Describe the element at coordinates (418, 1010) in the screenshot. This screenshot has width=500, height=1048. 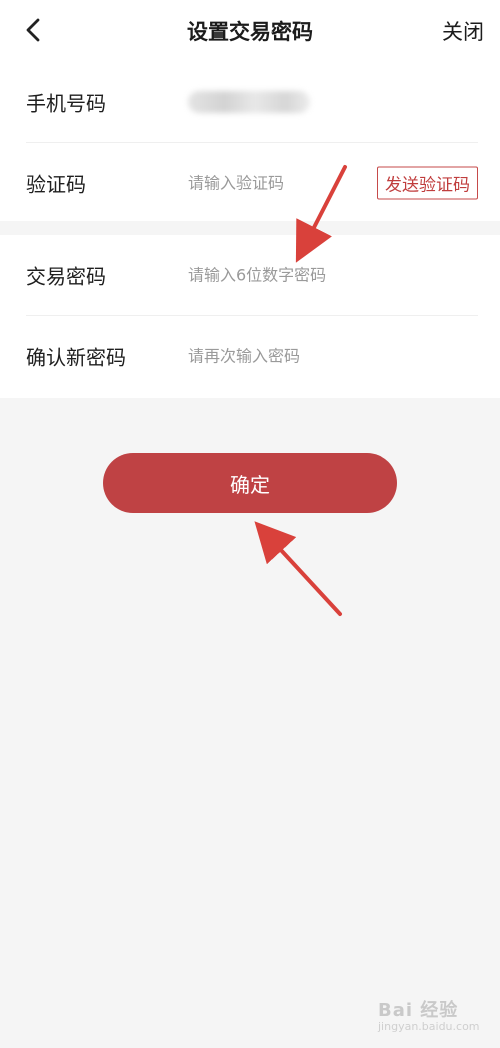
I see `watermark-logo-text: Bai 经验` at that location.